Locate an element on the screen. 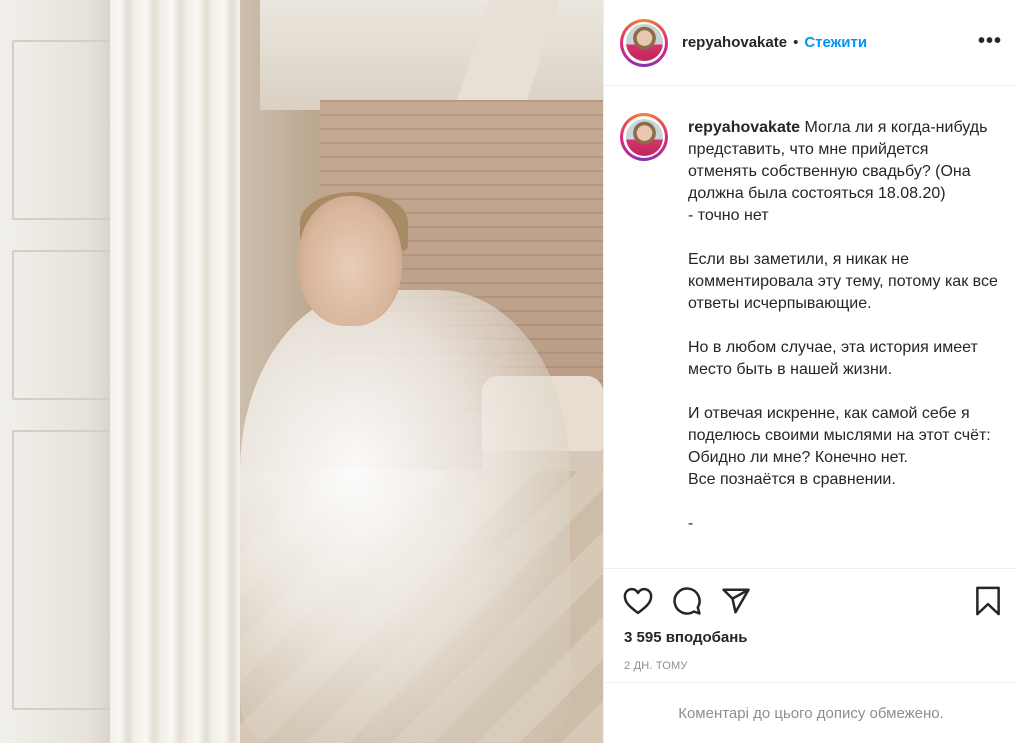  comment-button is located at coordinates (687, 601).